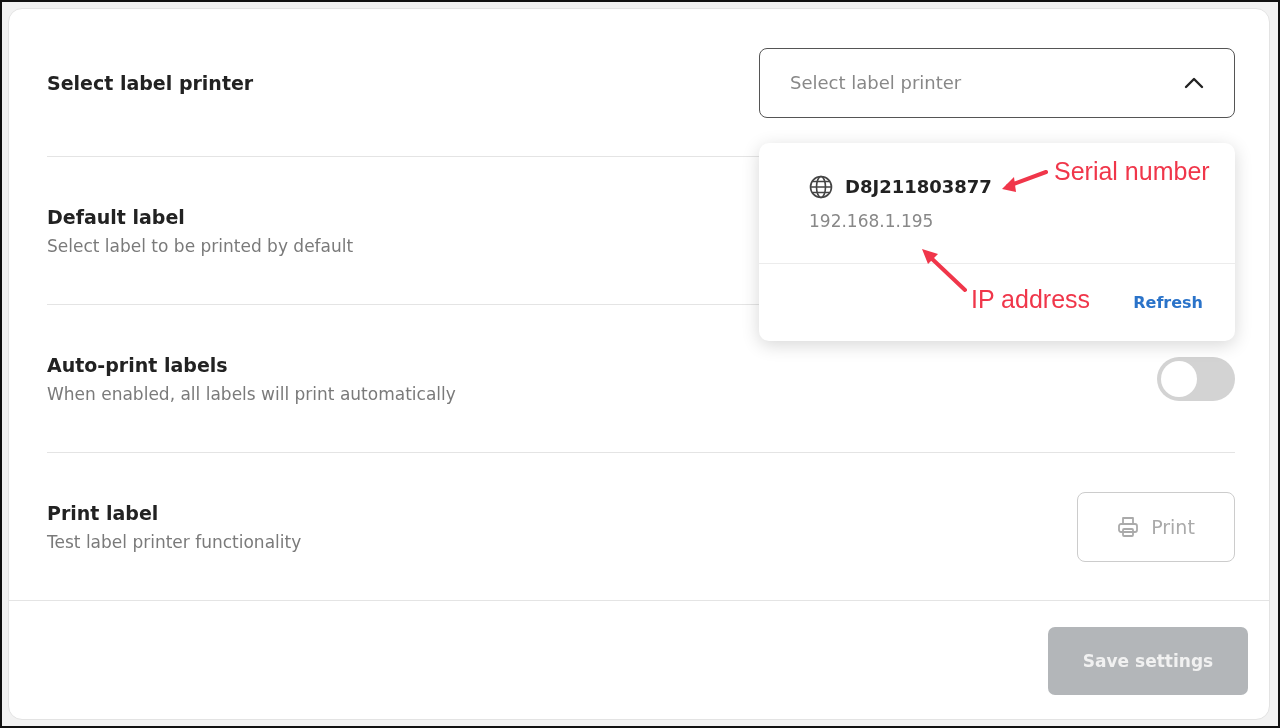 This screenshot has height=728, width=1280. Describe the element at coordinates (1194, 82) in the screenshot. I see `chevron-up-icon` at that location.